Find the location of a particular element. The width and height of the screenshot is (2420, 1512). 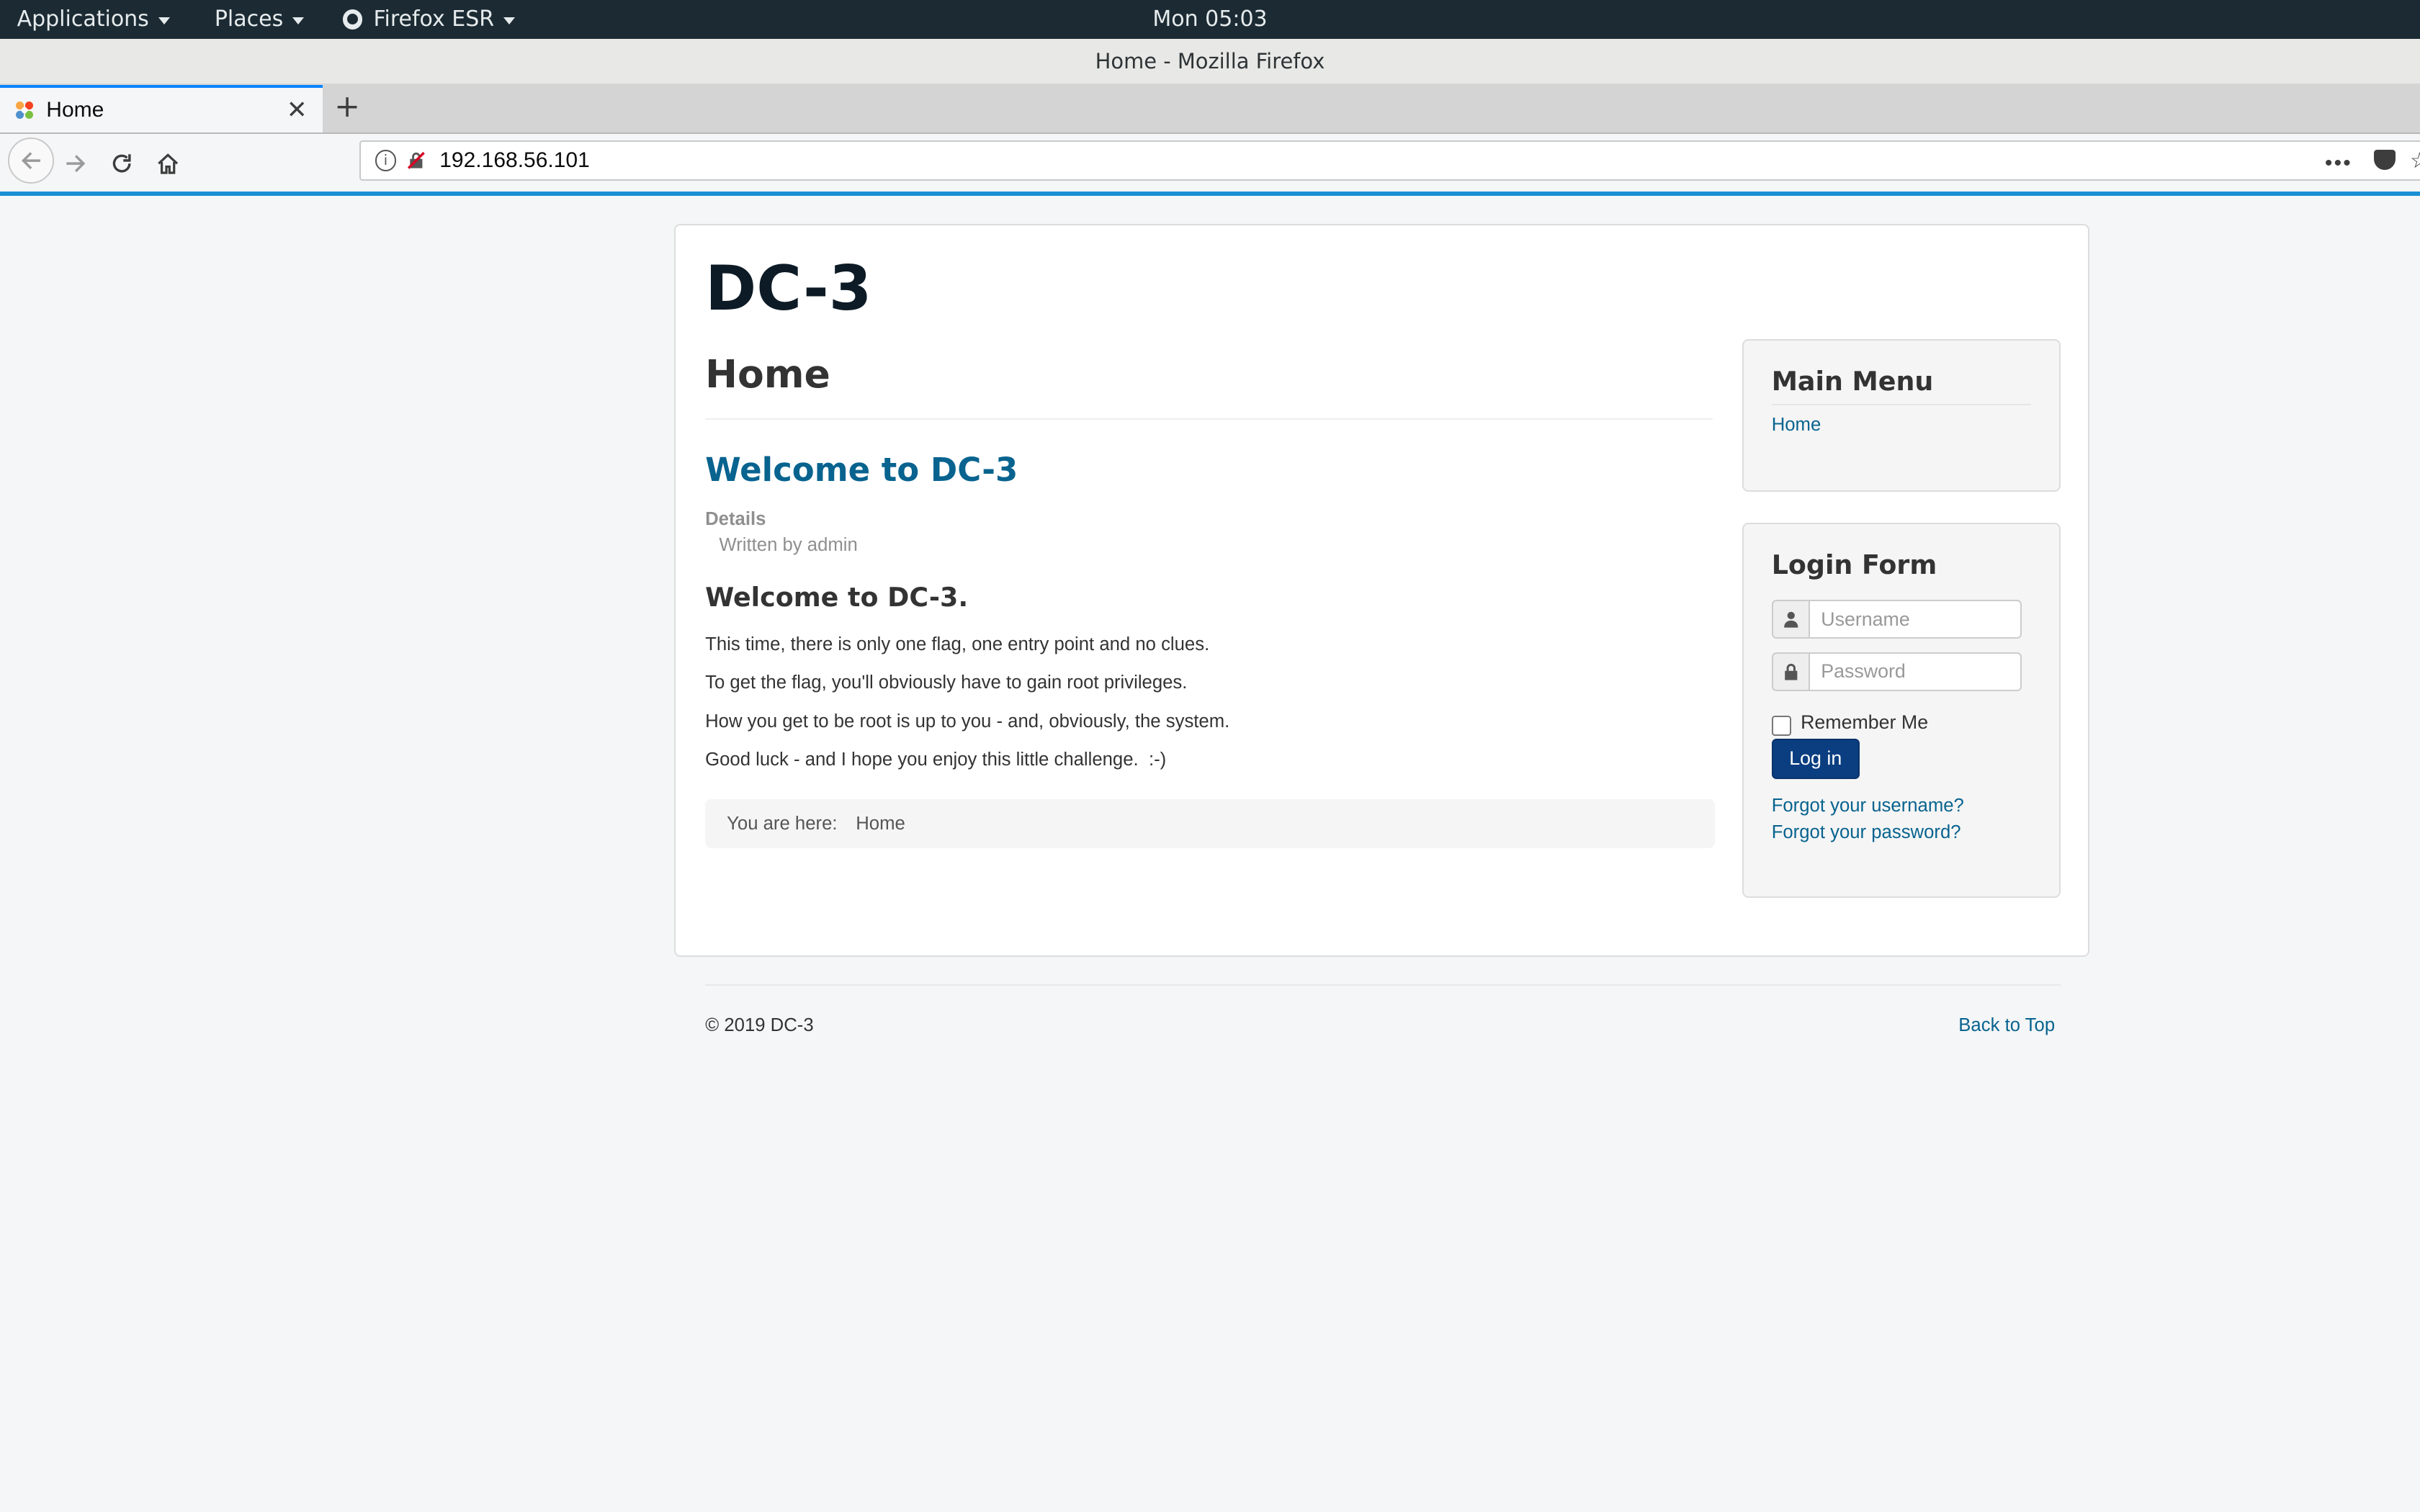

firefox-icon is located at coordinates (352, 19).